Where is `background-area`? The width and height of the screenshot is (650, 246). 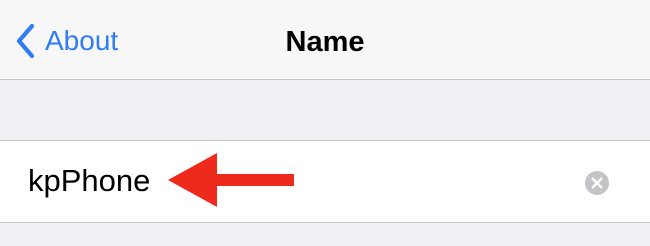 background-area is located at coordinates (325, 234).